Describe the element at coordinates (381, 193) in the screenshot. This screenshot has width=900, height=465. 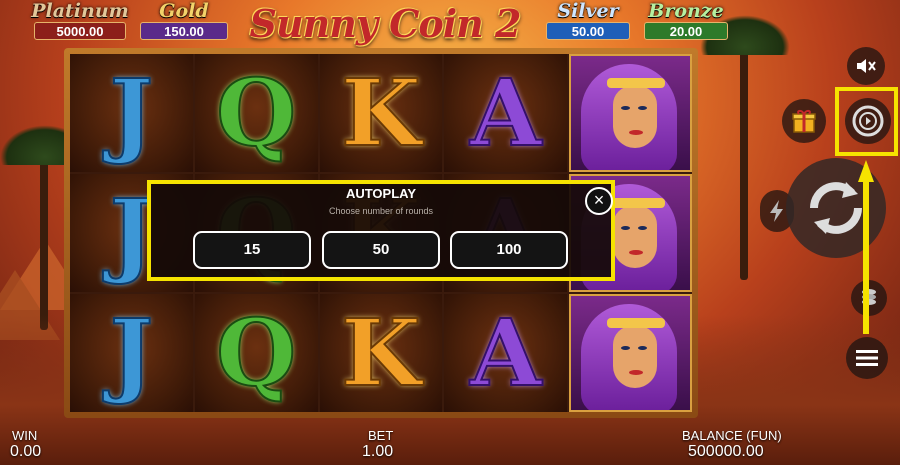
I see `autoplay-title: AUTOPLAY` at that location.